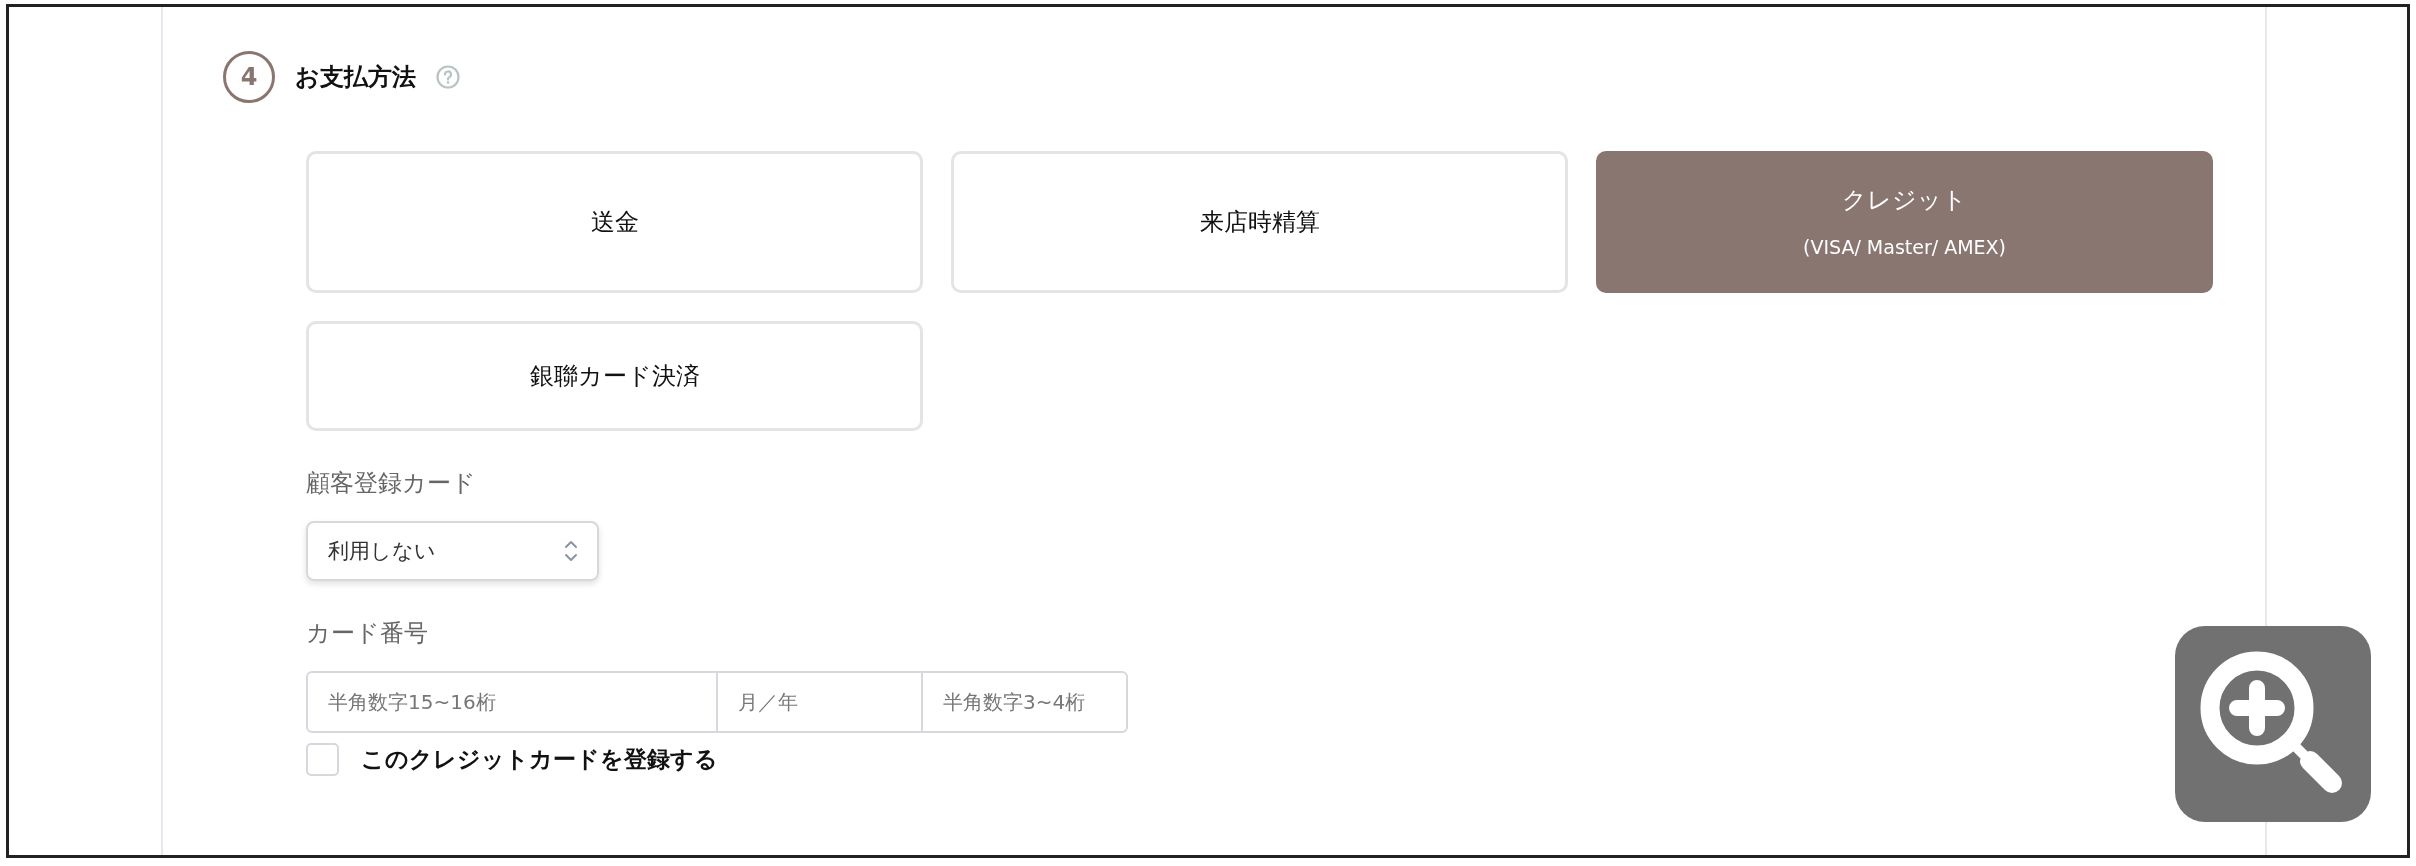 The image size is (2416, 866). I want to click on checkbox, so click(322, 759).